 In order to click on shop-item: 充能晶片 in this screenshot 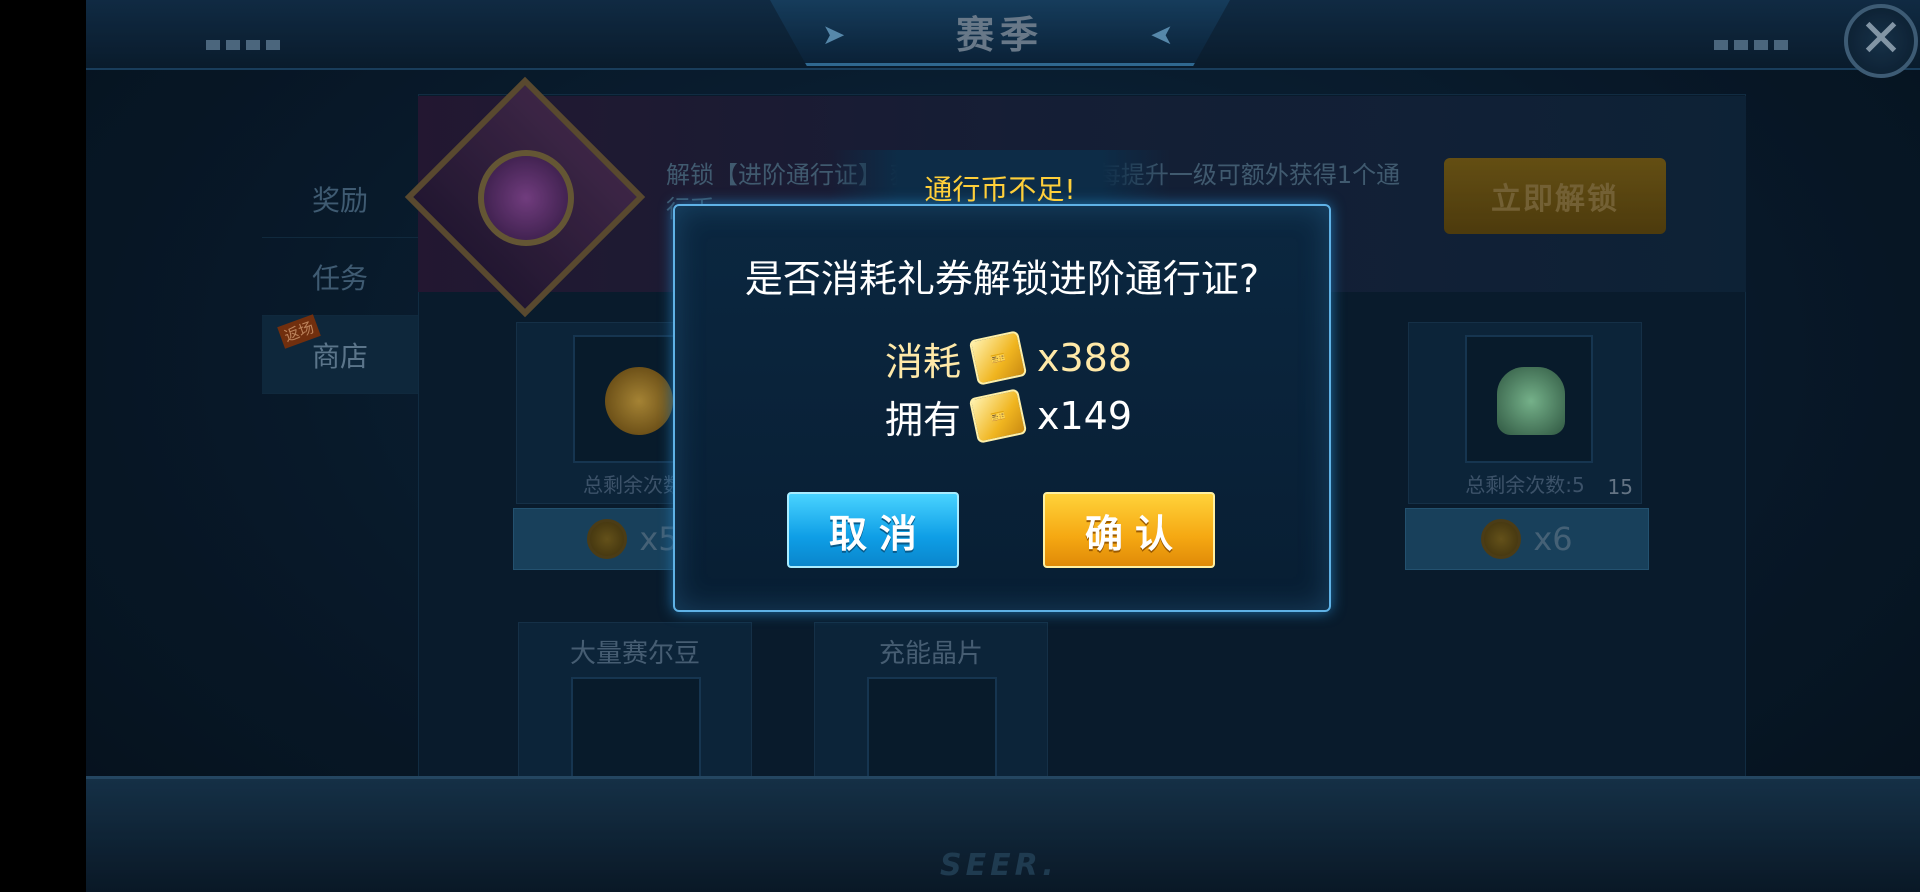, I will do `click(931, 702)`.